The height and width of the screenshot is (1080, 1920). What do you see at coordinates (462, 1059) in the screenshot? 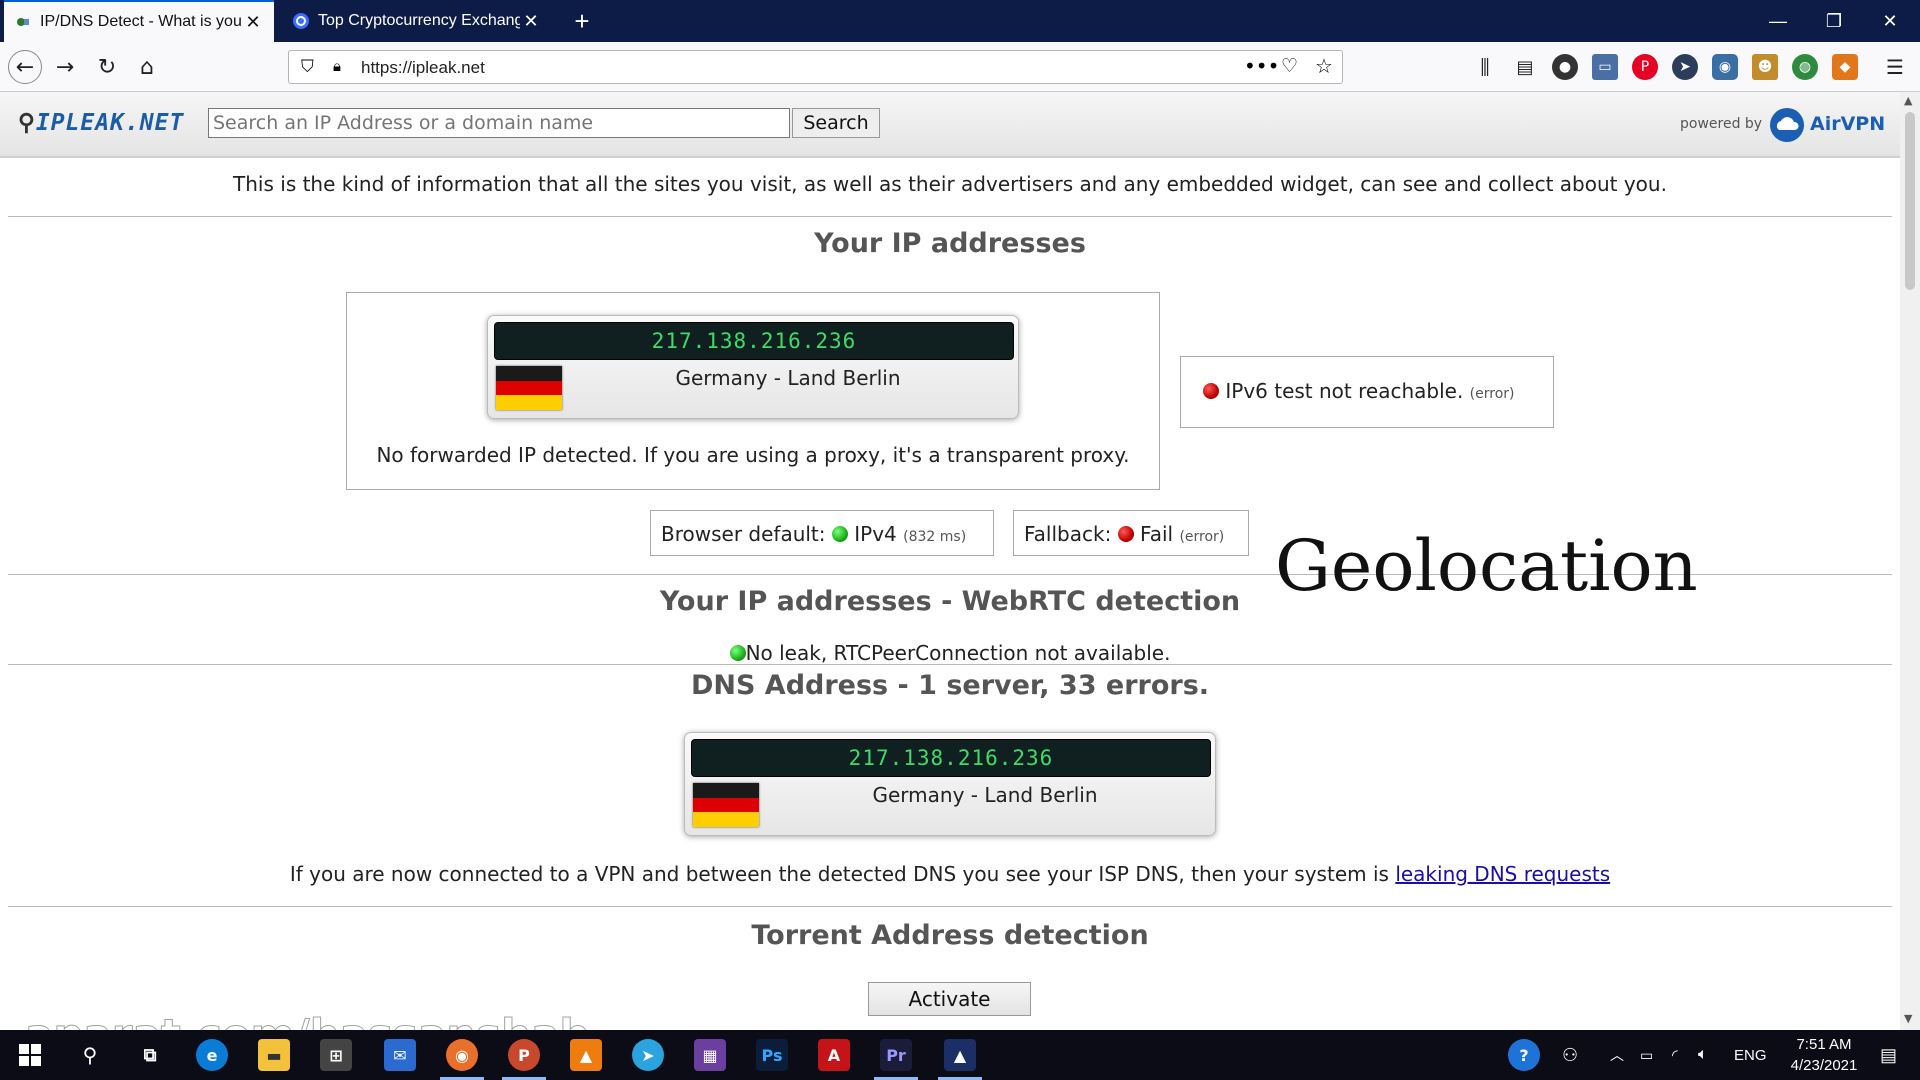
I see `firefox-icon: ◉` at bounding box center [462, 1059].